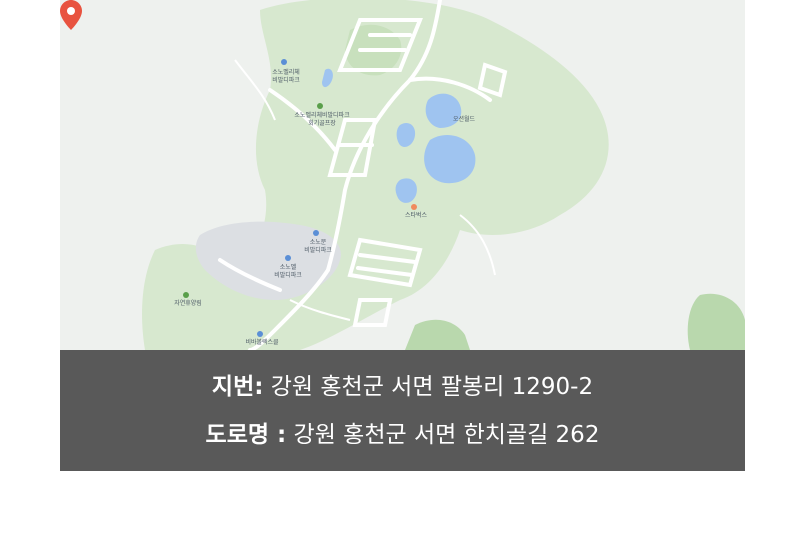 This screenshot has height=539, width=810. I want to click on sono-mun-icon, so click(316, 233).